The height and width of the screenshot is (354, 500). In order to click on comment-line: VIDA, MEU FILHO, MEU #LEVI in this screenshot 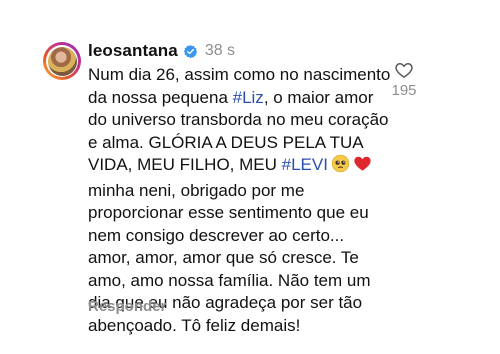, I will do `click(238, 167)`.